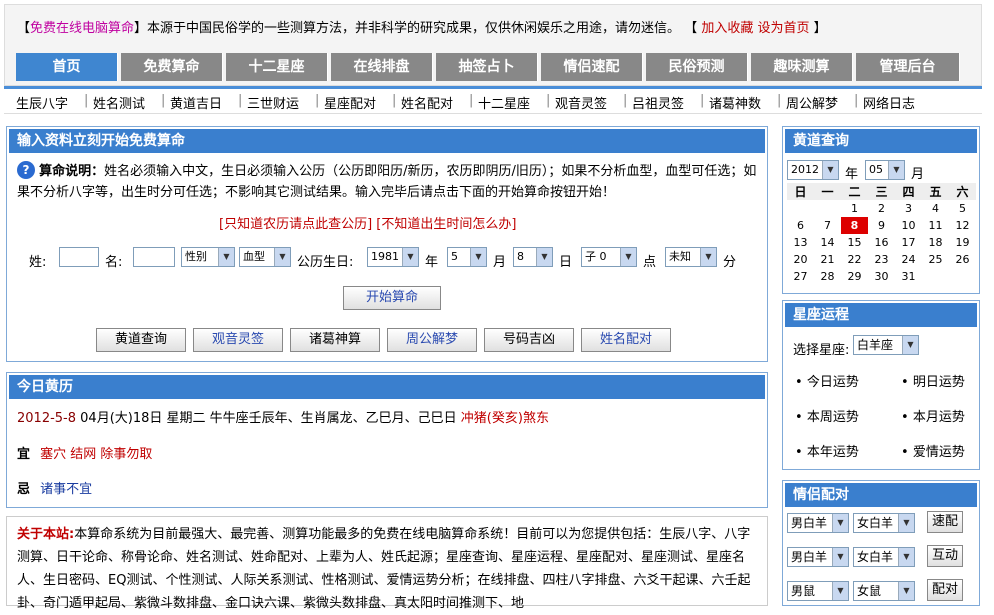 Image resolution: width=994 pixels, height=615 pixels. I want to click on zodiac-select: 白羊座 ▼, so click(886, 345).